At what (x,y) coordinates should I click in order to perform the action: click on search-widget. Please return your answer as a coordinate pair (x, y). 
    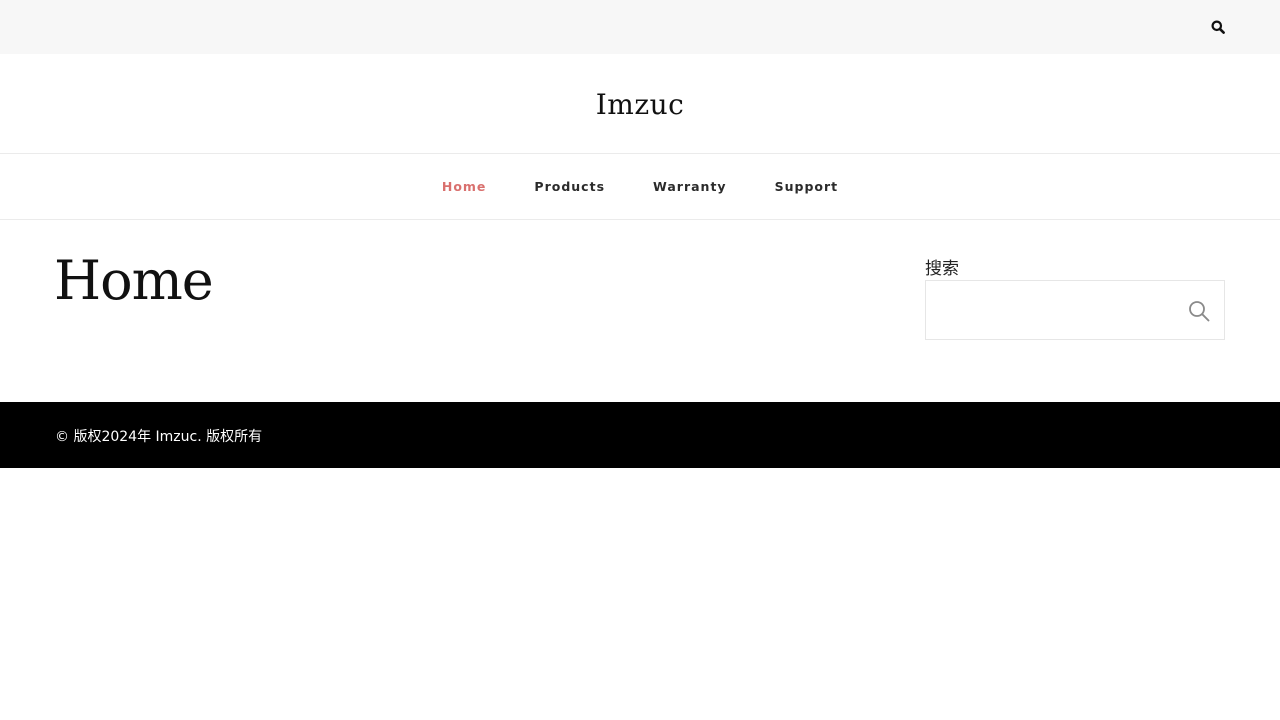
    Looking at the image, I should click on (1075, 310).